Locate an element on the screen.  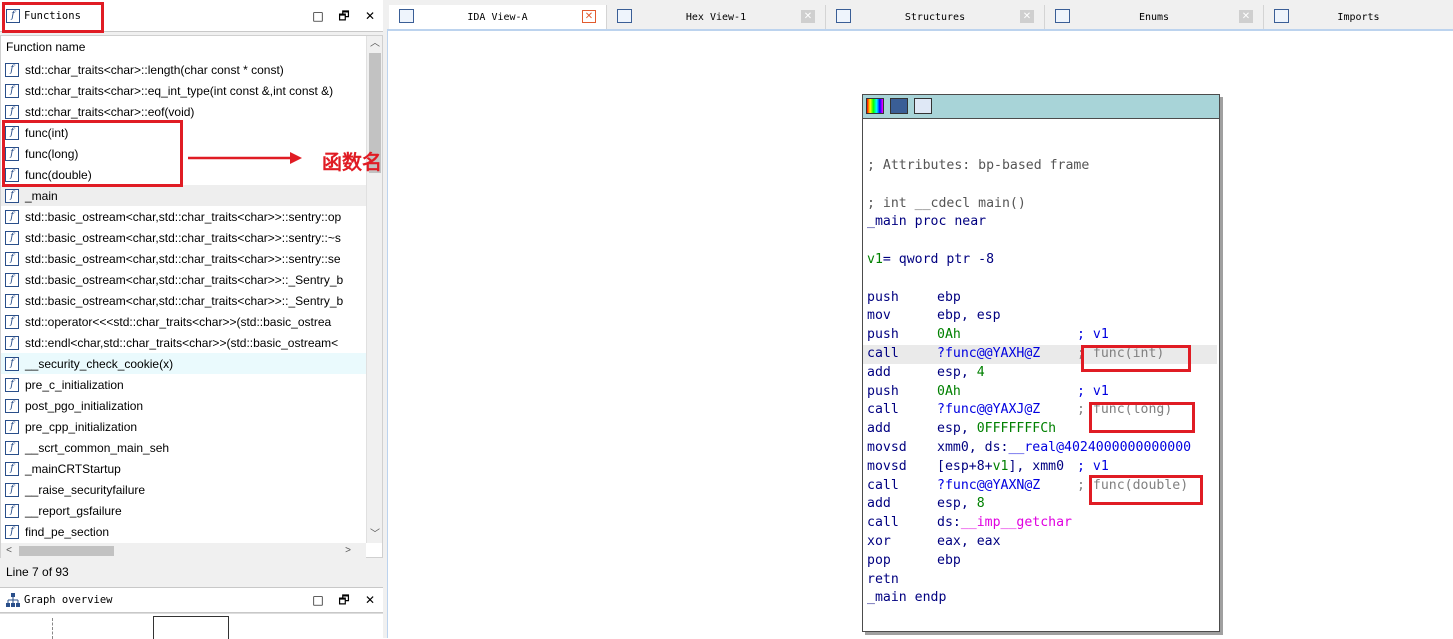
comment: ; v1 is located at coordinates (1093, 391).